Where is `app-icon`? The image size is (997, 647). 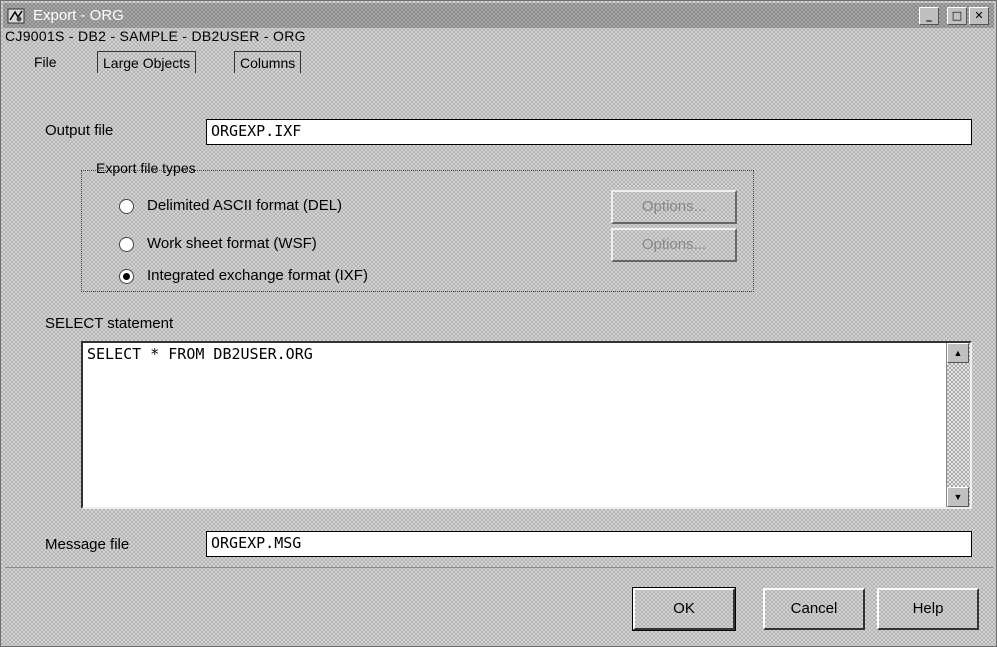
app-icon is located at coordinates (16, 16).